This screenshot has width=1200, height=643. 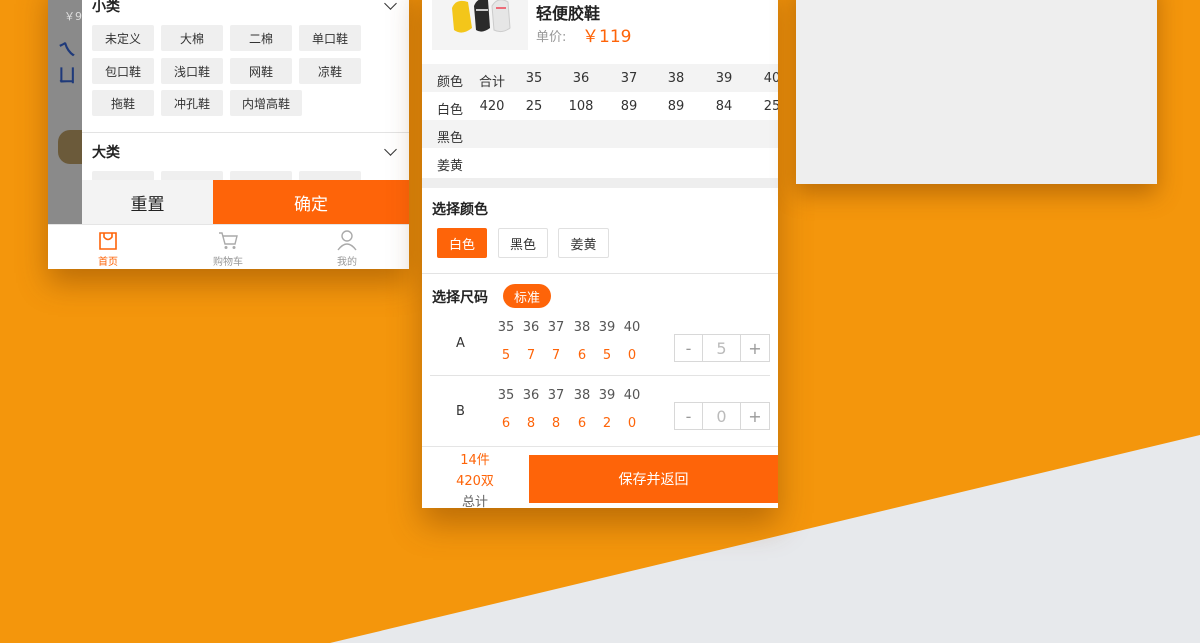 I want to click on size-row-b: B 35 36 37 38 39 40 6 8 8 6 2 0 - 0 +, so click(x=600, y=415).